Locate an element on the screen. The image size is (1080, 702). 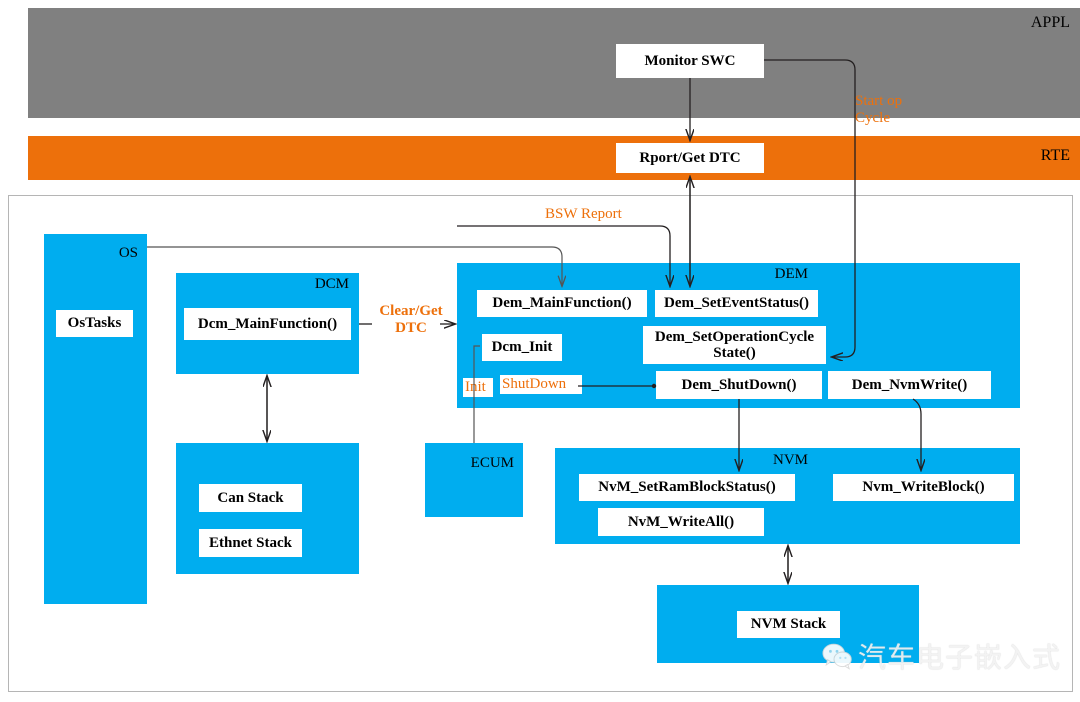
dem-mainfunction-box: Dem_MainFunction() is located at coordinates (562, 303).